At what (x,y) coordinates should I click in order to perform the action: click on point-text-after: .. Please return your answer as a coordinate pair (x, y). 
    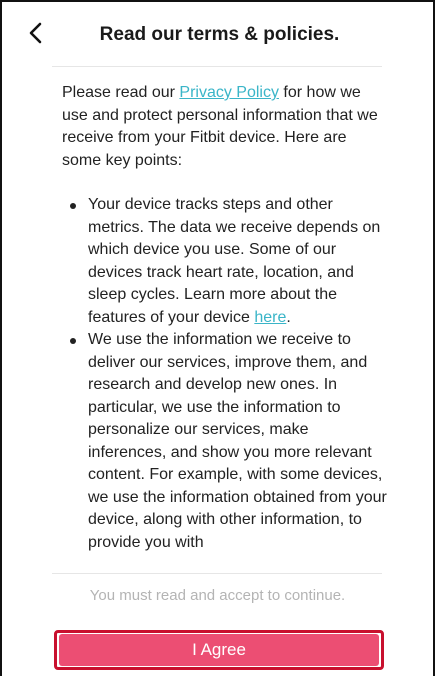
    Looking at the image, I should click on (288, 317).